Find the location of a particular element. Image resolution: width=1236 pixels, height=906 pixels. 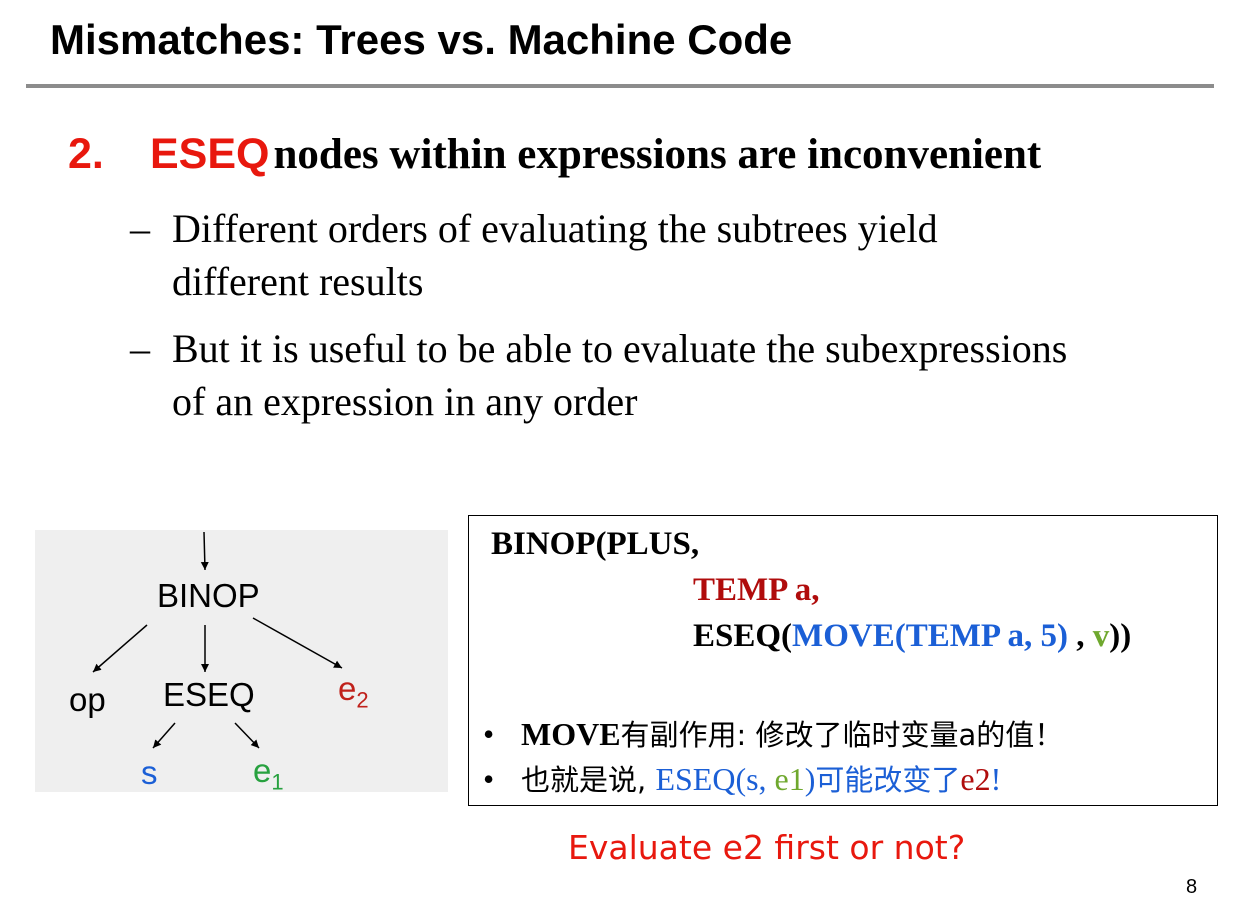

note-exclaim: ! is located at coordinates (996, 779).